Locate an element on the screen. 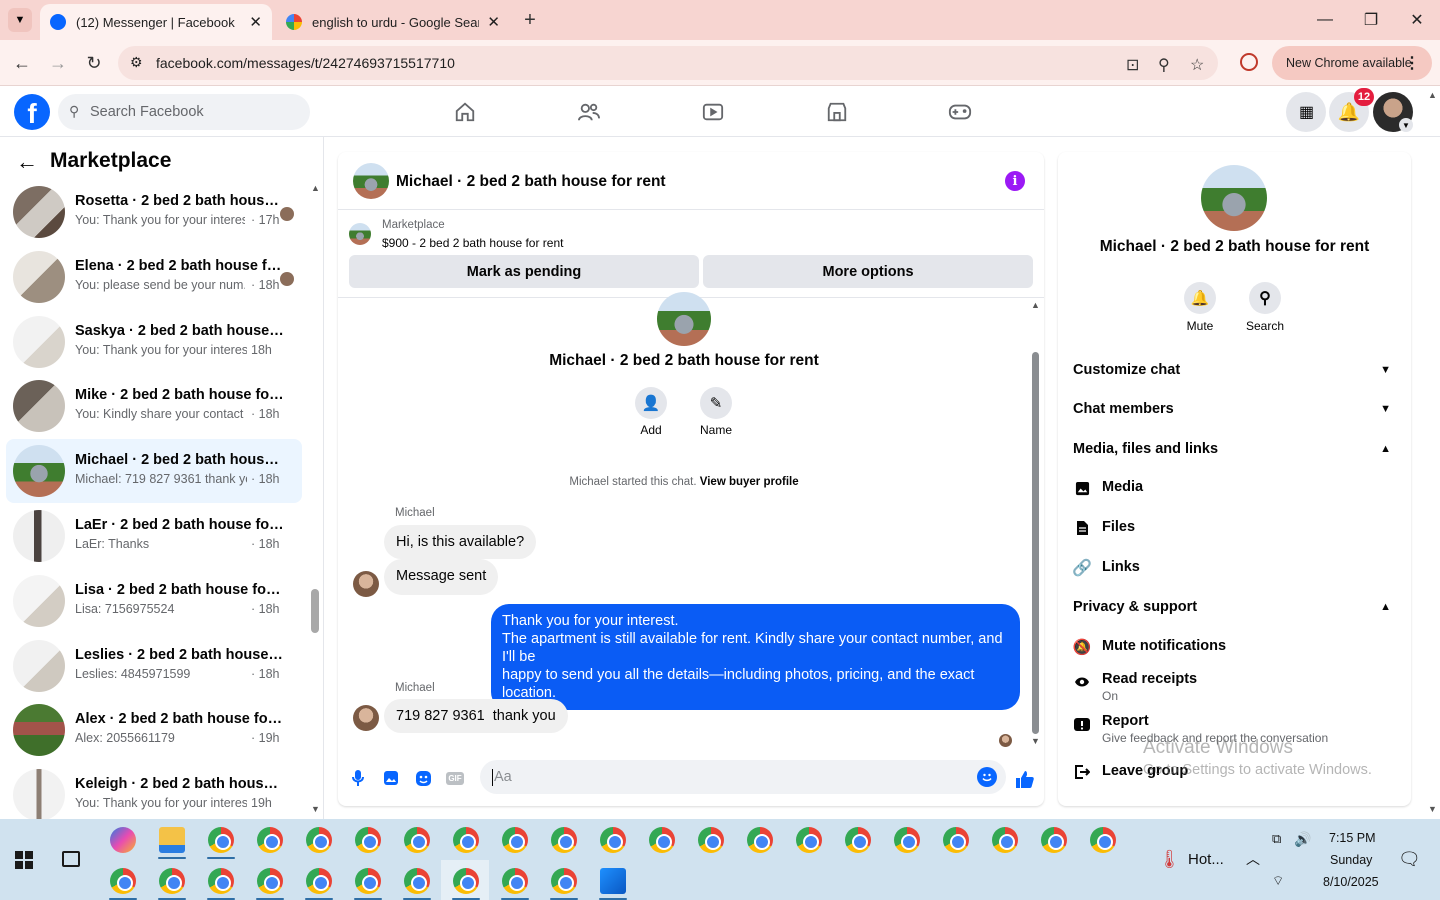  task-view-icon is located at coordinates (71, 859).